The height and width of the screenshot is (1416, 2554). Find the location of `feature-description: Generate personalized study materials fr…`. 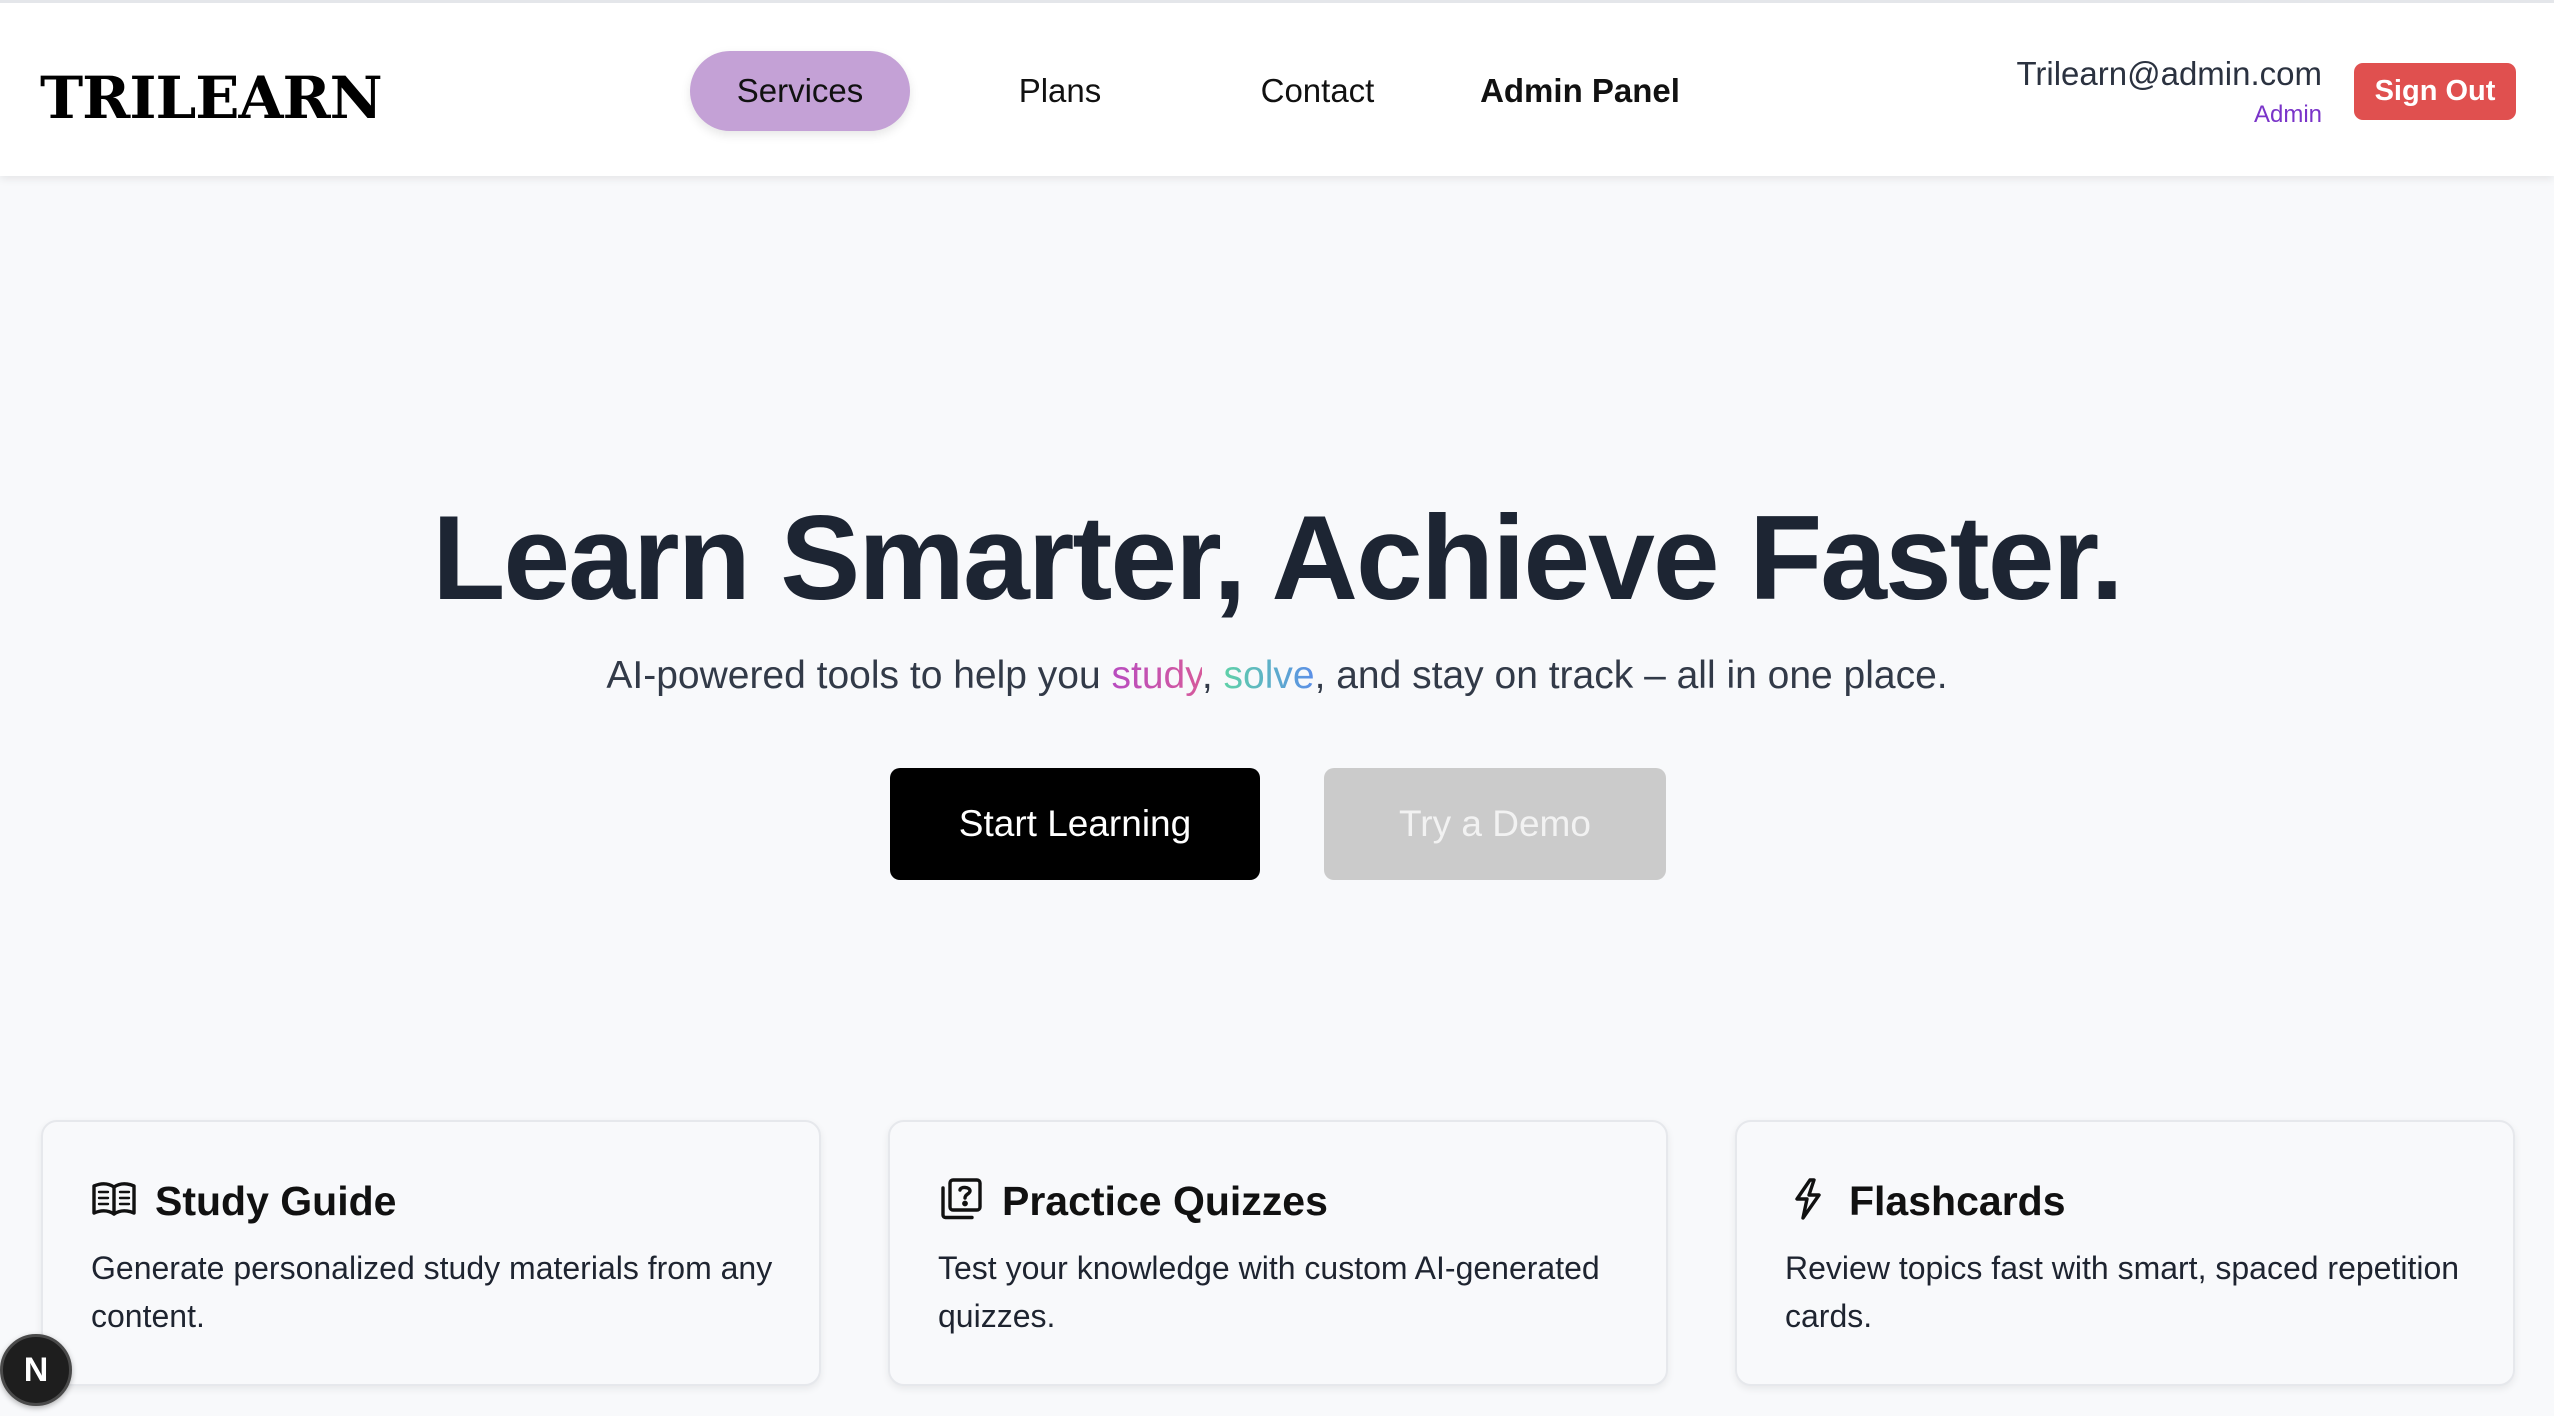

feature-description: Generate personalized study materials fr… is located at coordinates (432, 1292).